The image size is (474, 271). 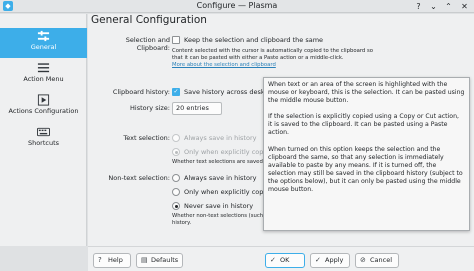 I want to click on cancel-button: ⊘ Cancel, so click(x=377, y=260).